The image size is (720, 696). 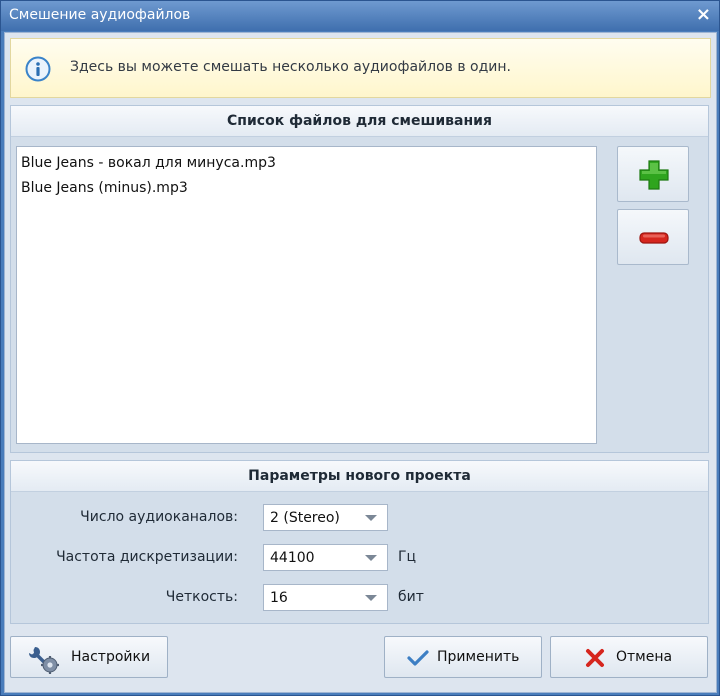 What do you see at coordinates (38, 69) in the screenshot?
I see `info-icon` at bounding box center [38, 69].